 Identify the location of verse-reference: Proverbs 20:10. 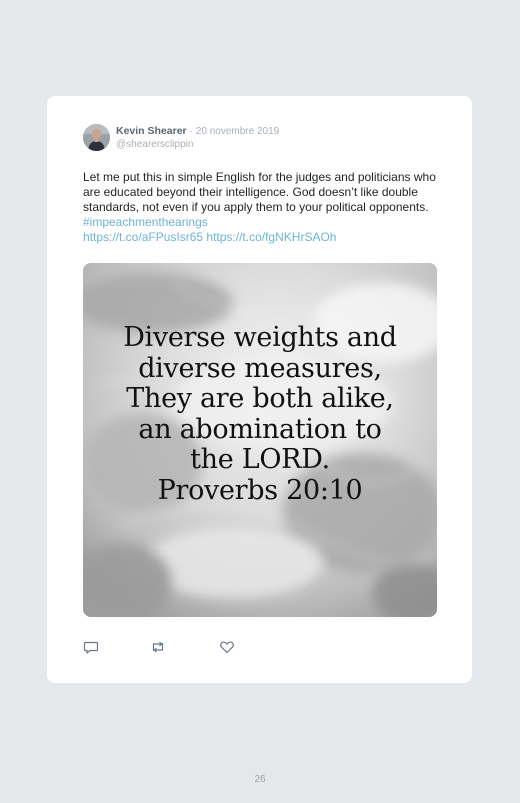
(260, 490).